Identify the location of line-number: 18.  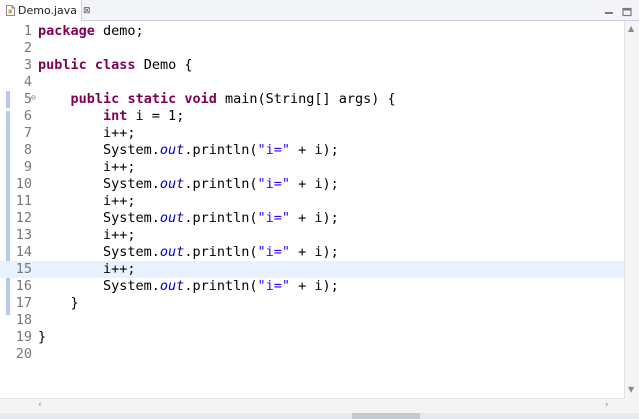
(23, 320).